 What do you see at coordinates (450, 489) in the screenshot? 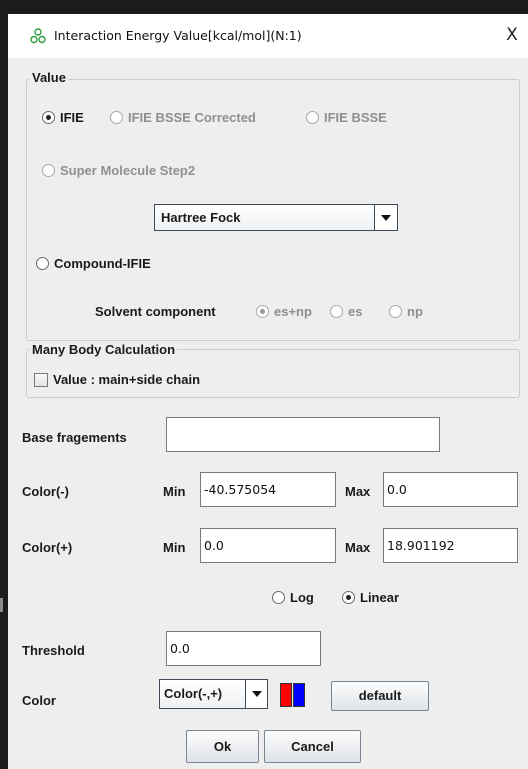
I see `color-minus-max-input: 0.0` at bounding box center [450, 489].